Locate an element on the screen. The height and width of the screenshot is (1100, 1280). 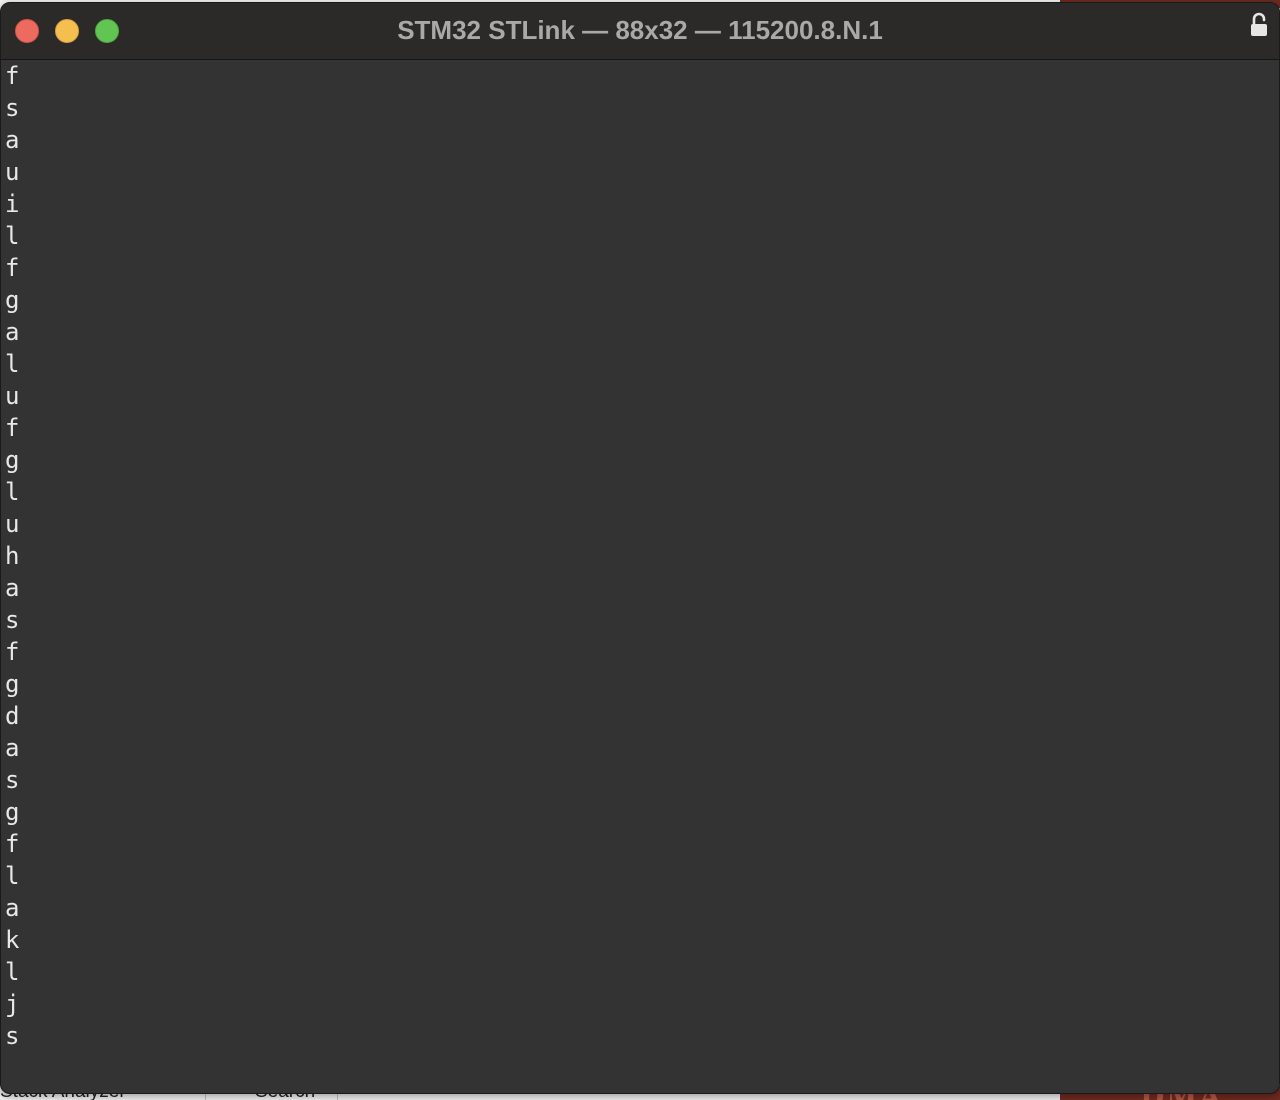
lock-icon is located at coordinates (1259, 25).